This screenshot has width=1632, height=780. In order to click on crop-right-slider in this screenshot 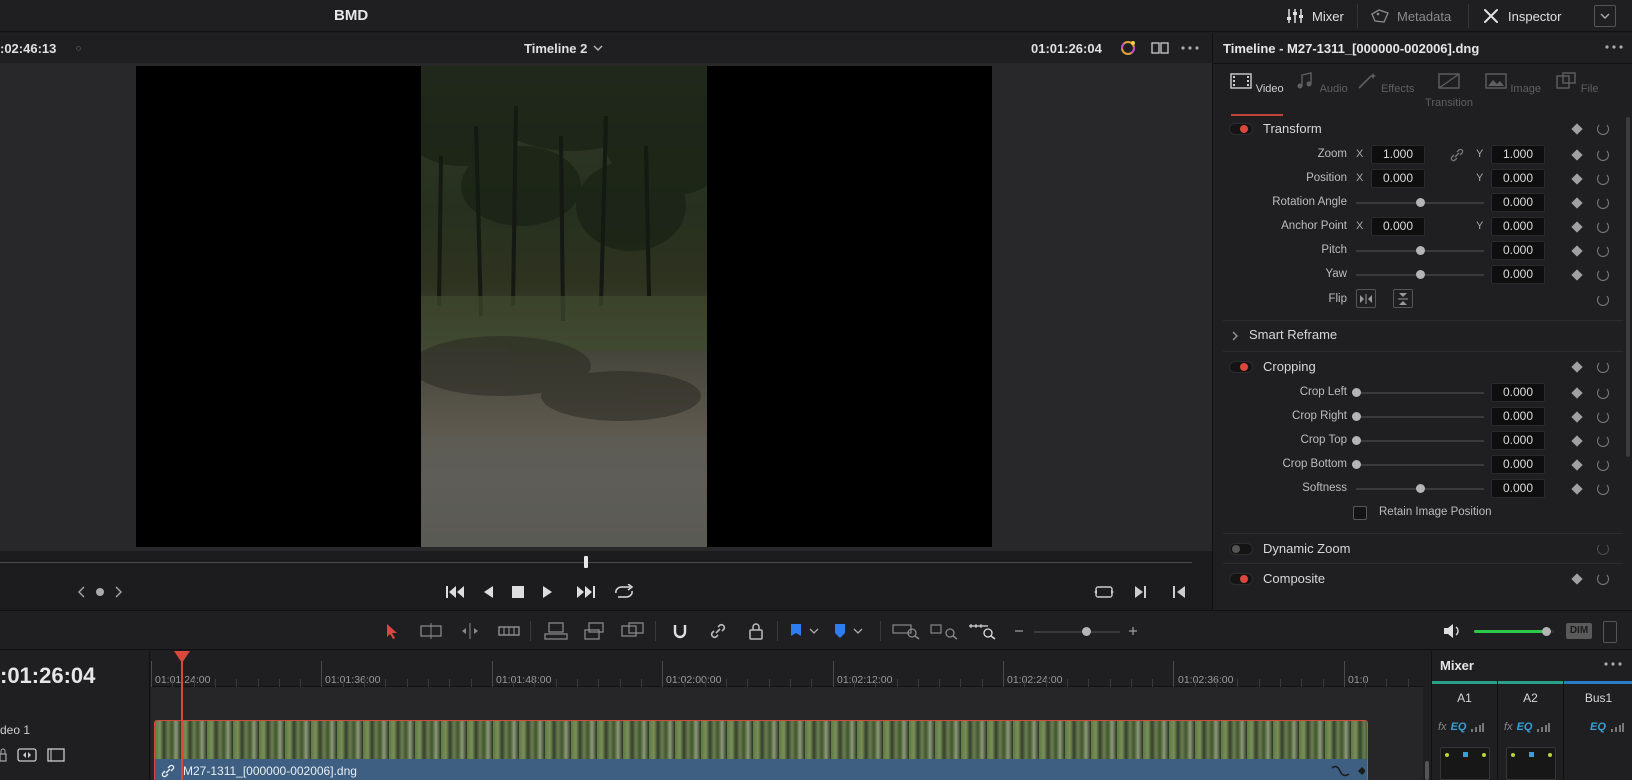, I will do `click(1418, 416)`.